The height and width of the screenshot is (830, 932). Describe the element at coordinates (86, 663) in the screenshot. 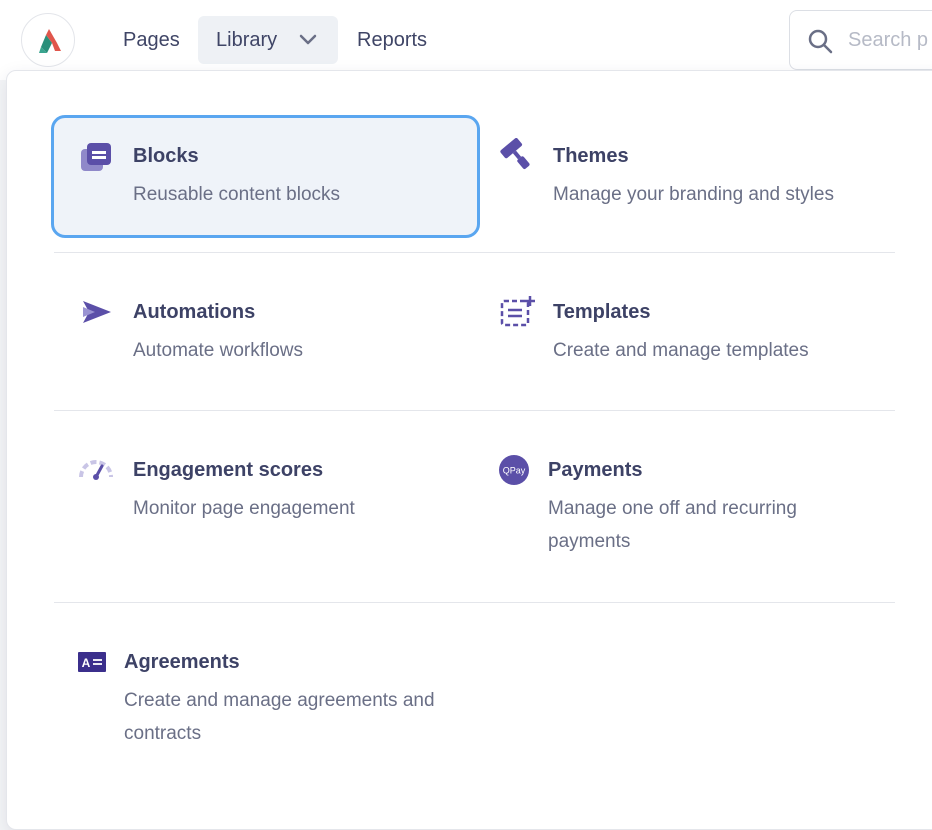

I see `svg-text: A` at that location.